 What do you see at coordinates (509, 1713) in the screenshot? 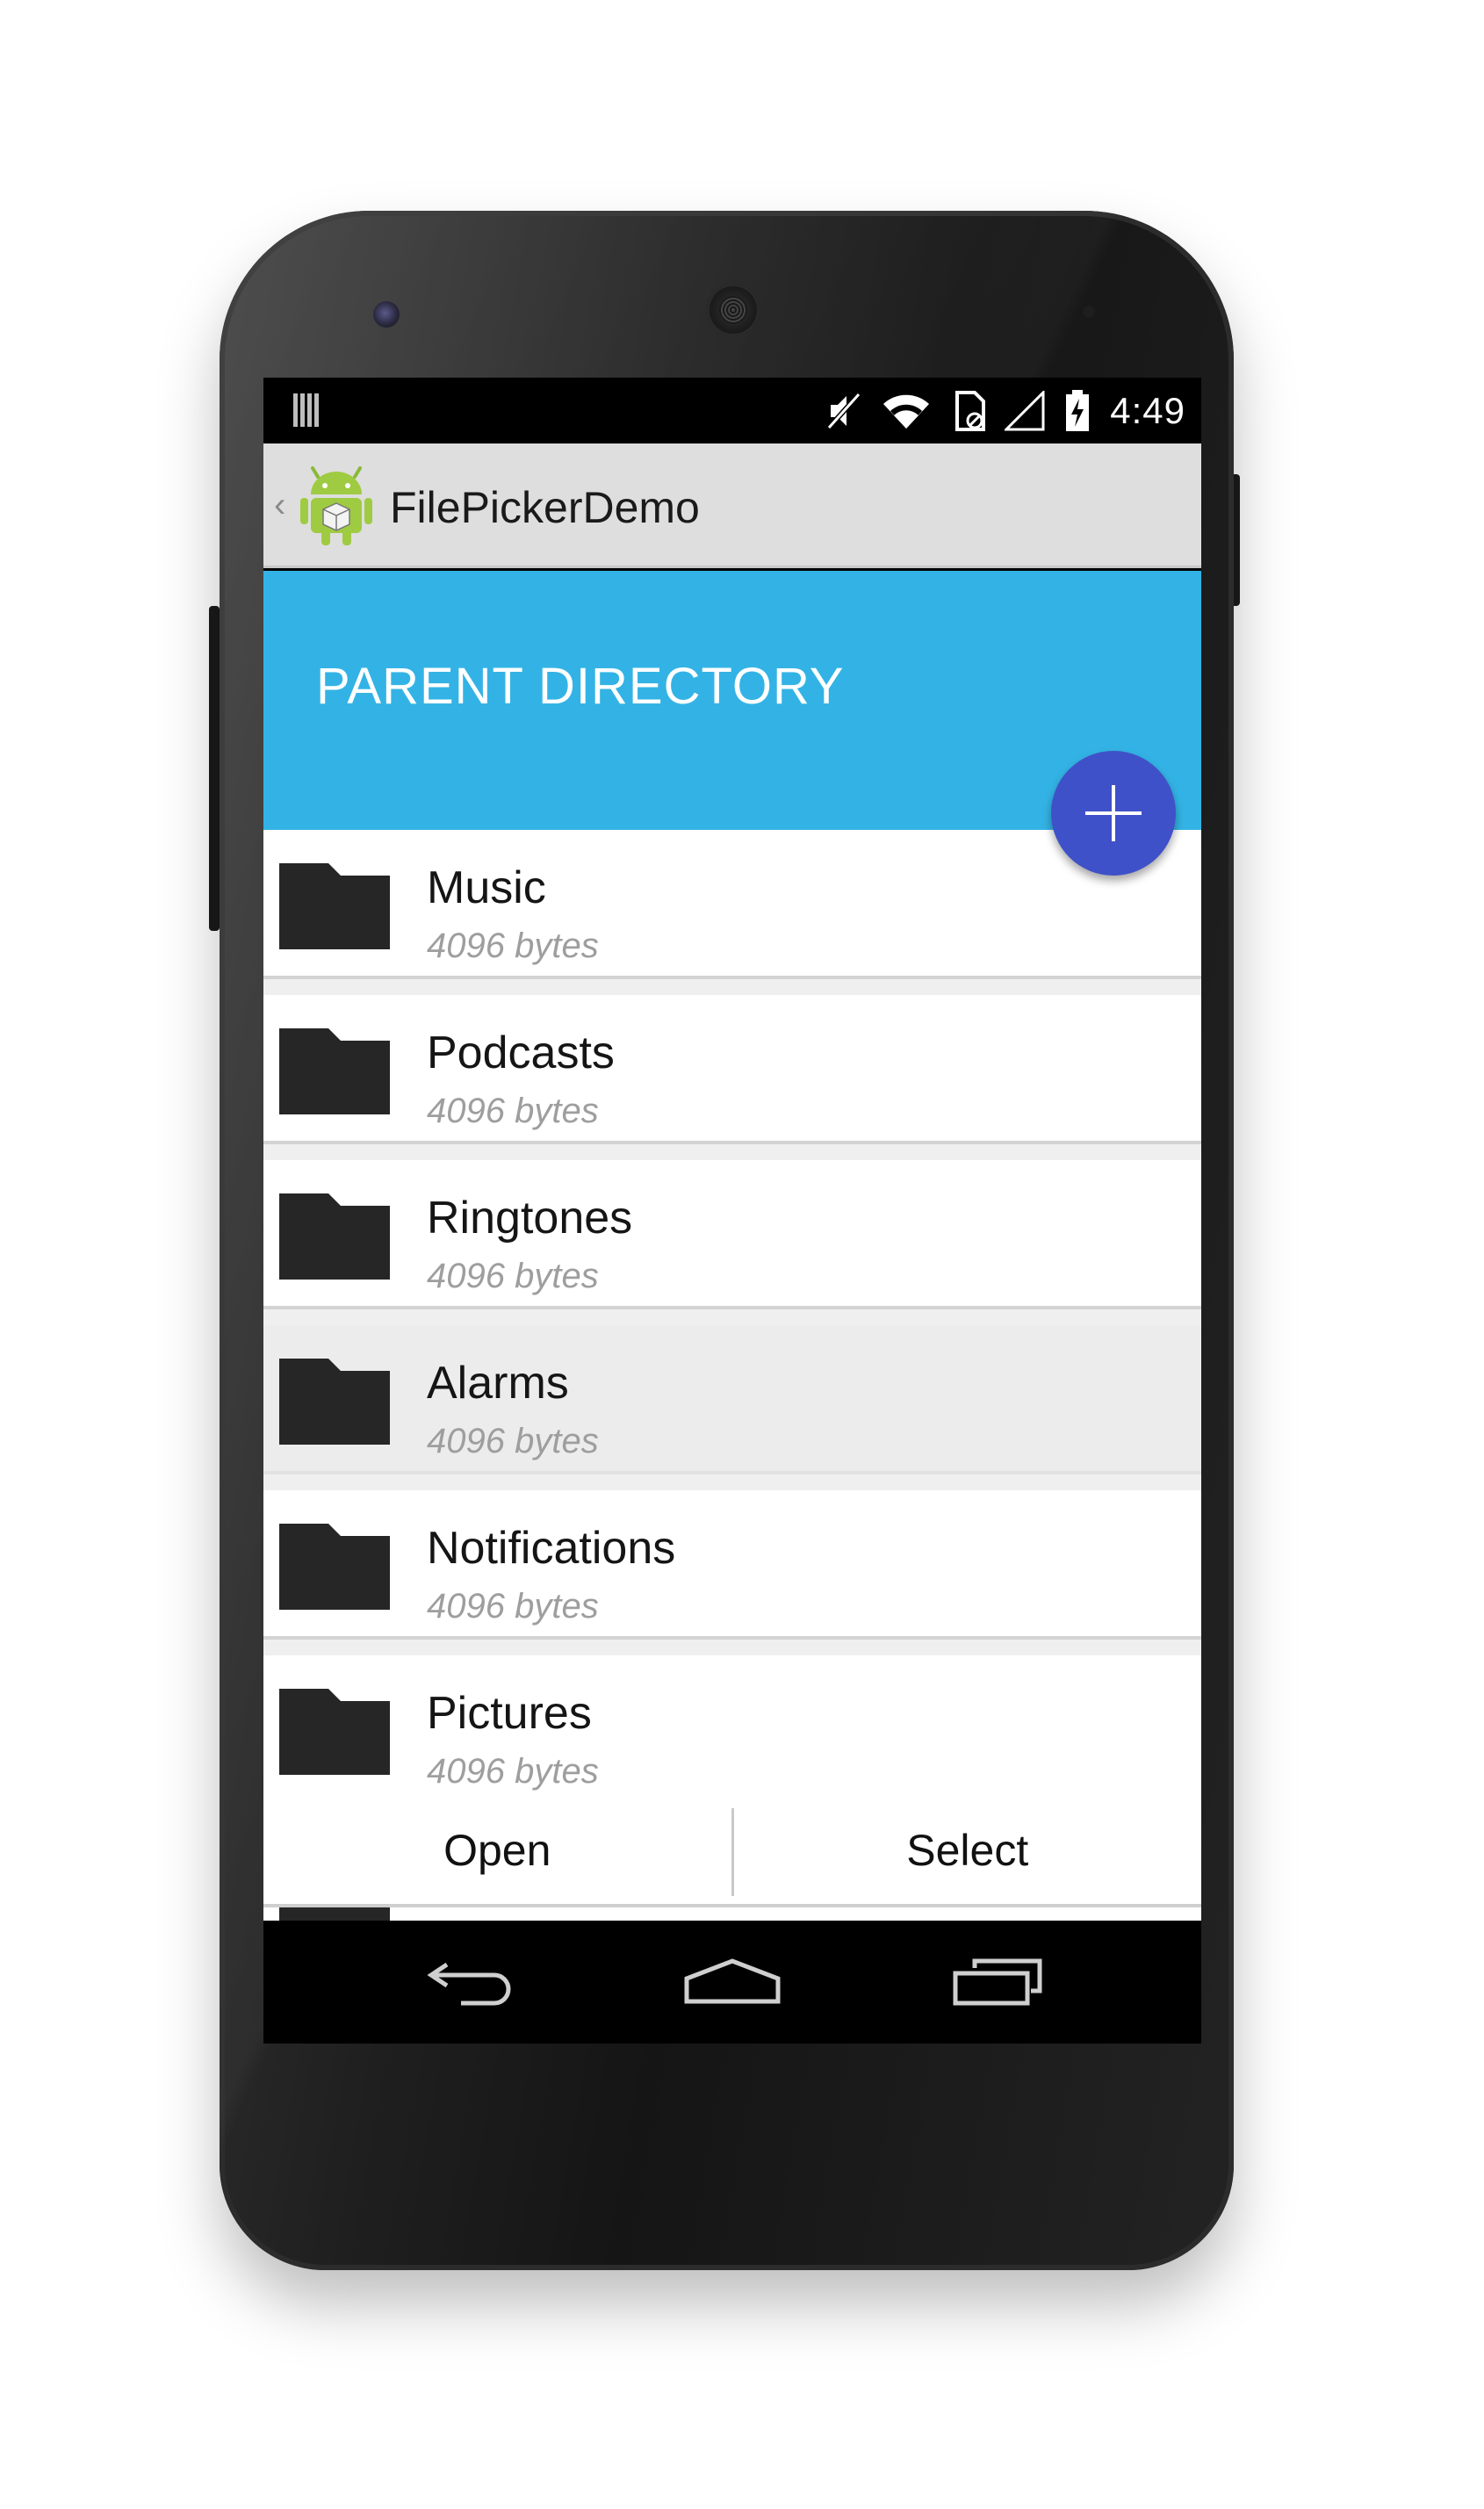
I see `file-name: Pictures` at bounding box center [509, 1713].